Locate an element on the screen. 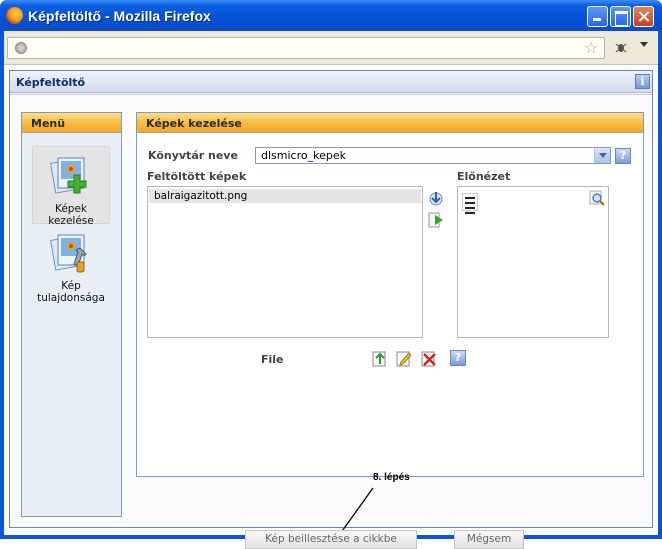 Image resolution: width=662 pixels, height=549 pixels. menu-panel: Menü Képek kezelése Kép tulajdonsága is located at coordinates (71, 314).